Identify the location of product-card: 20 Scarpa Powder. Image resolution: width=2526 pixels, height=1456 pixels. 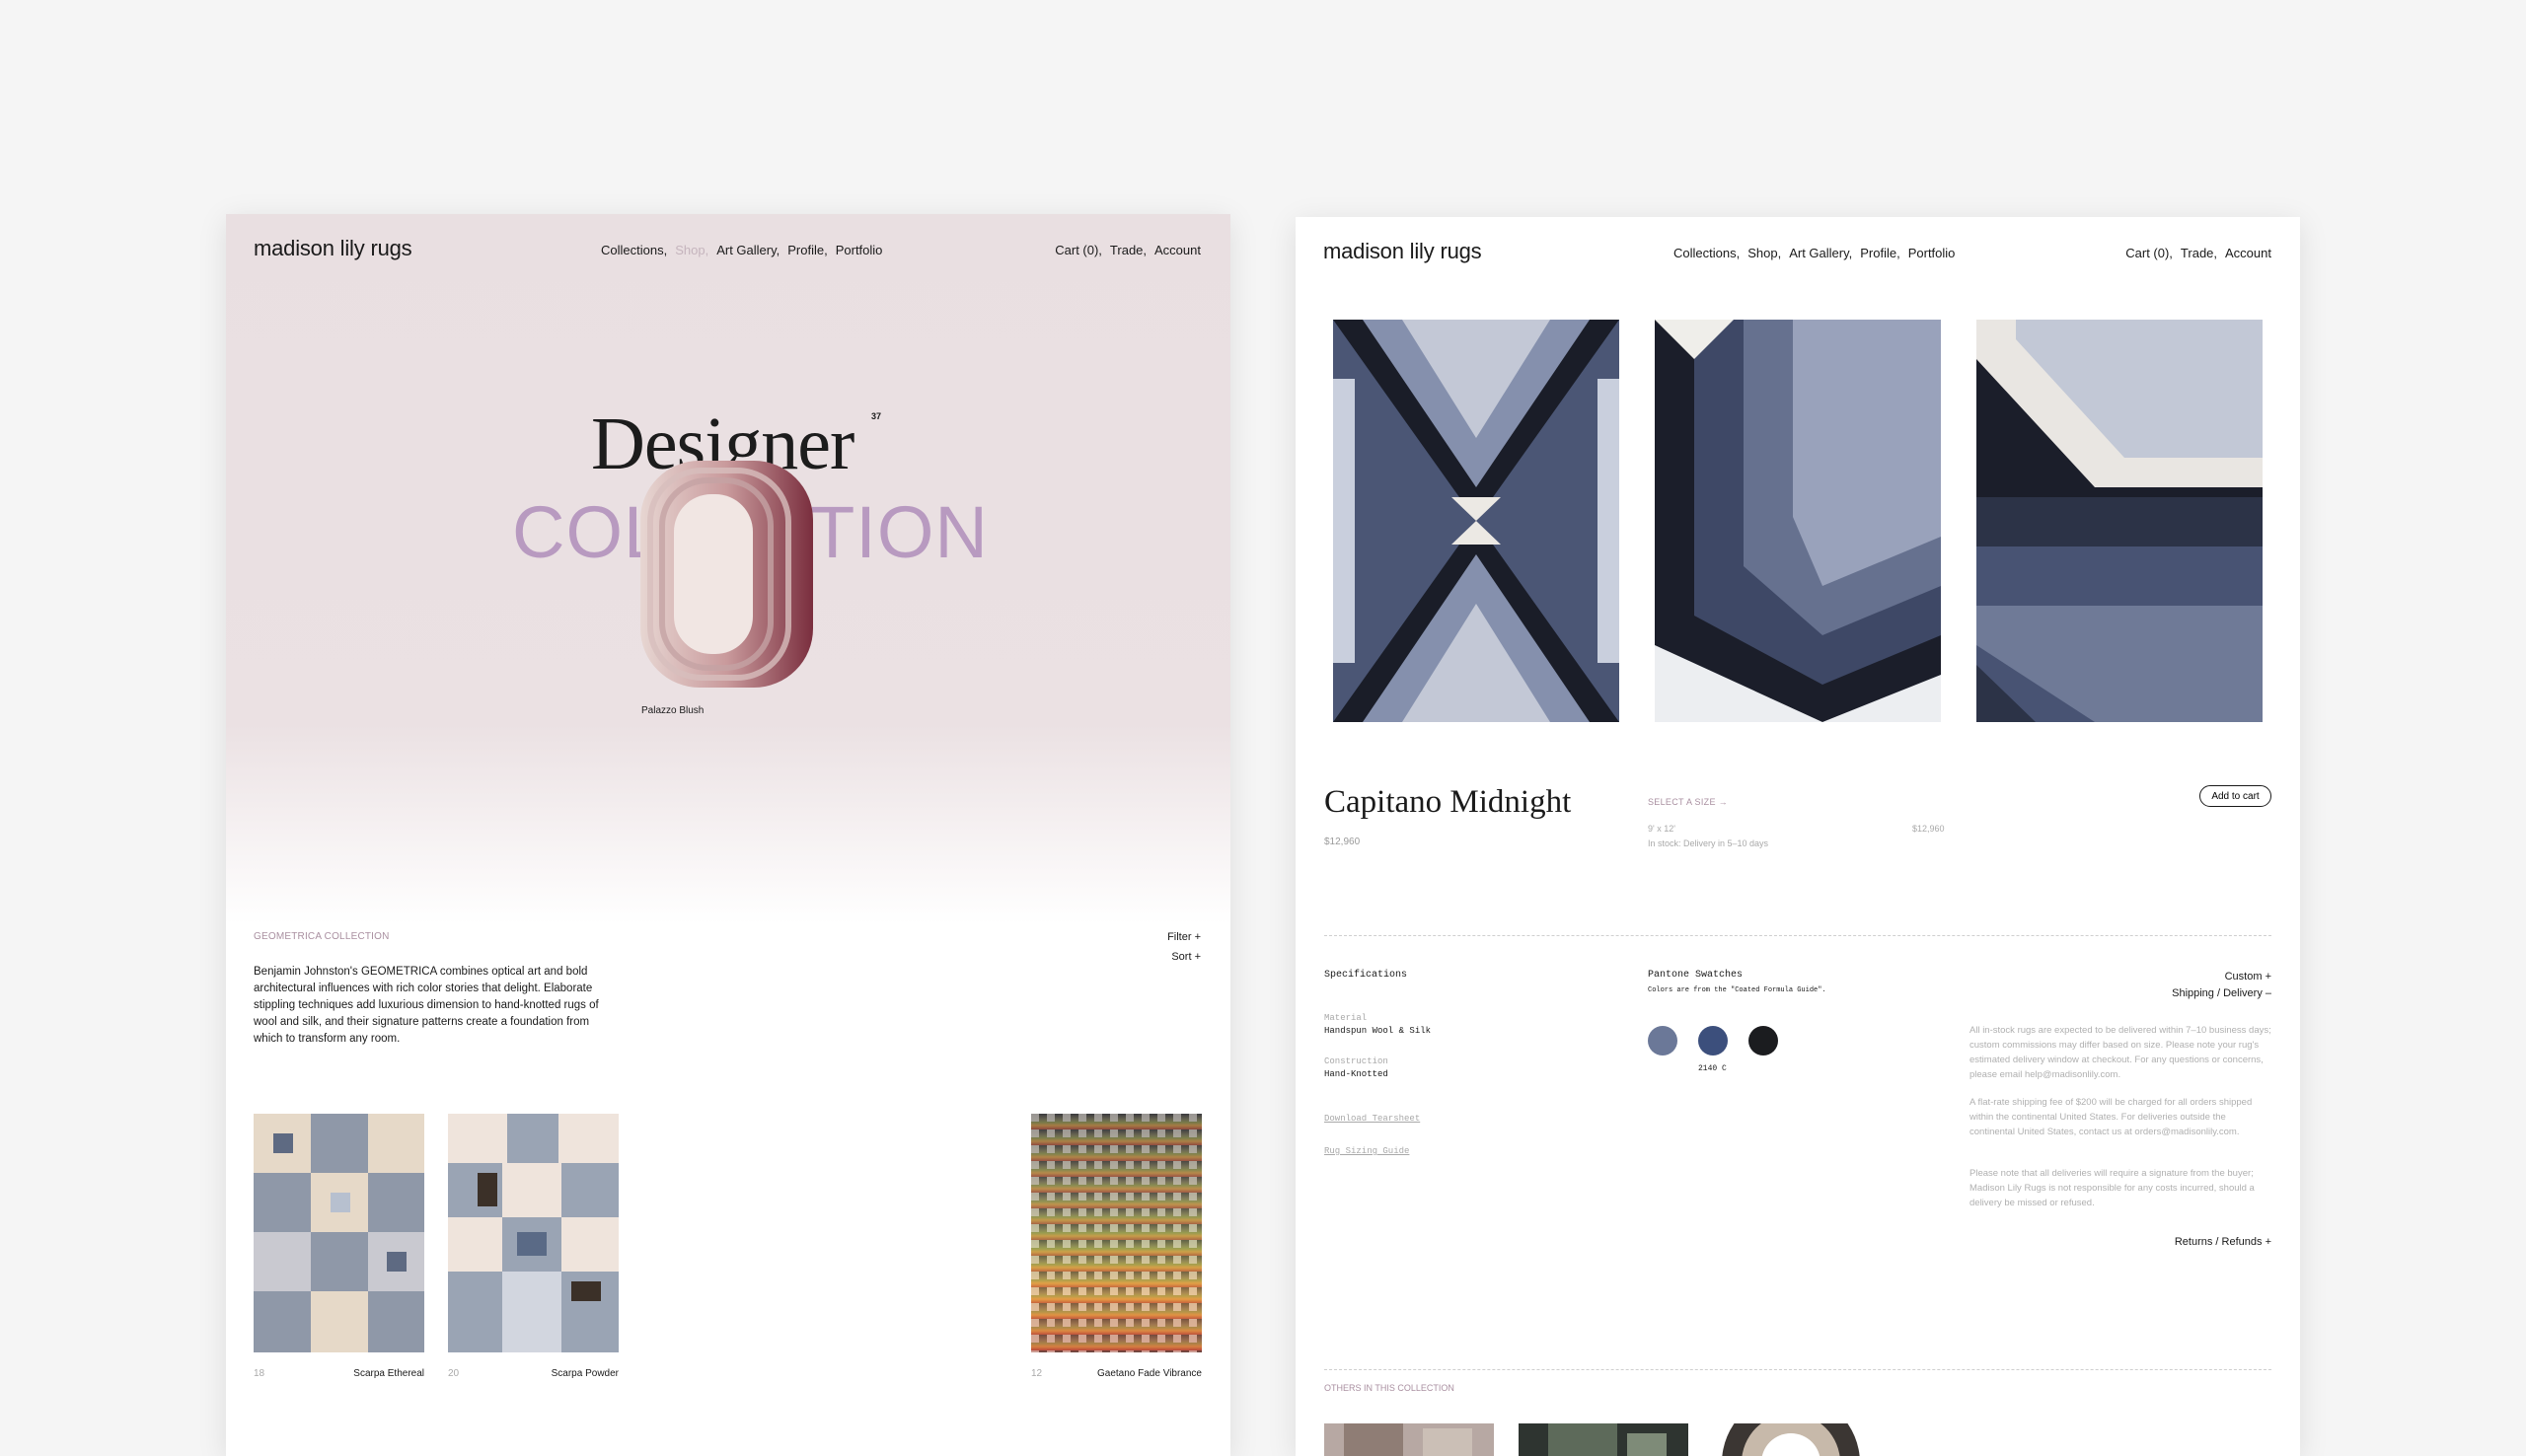
(533, 1246).